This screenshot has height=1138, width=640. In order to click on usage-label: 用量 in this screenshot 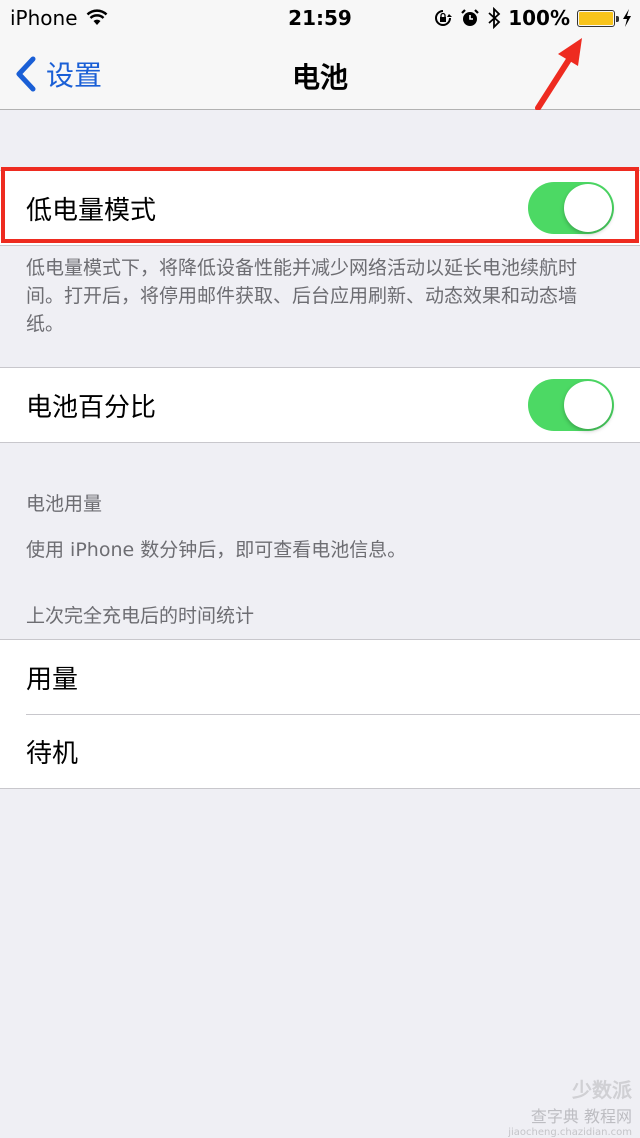, I will do `click(52, 679)`.